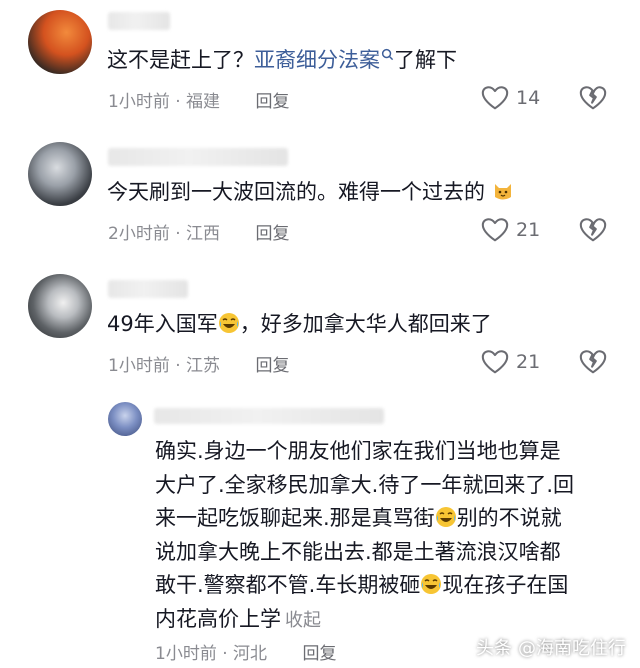 Image resolution: width=640 pixels, height=668 pixels. Describe the element at coordinates (387, 54) in the screenshot. I see `search-icon` at that location.